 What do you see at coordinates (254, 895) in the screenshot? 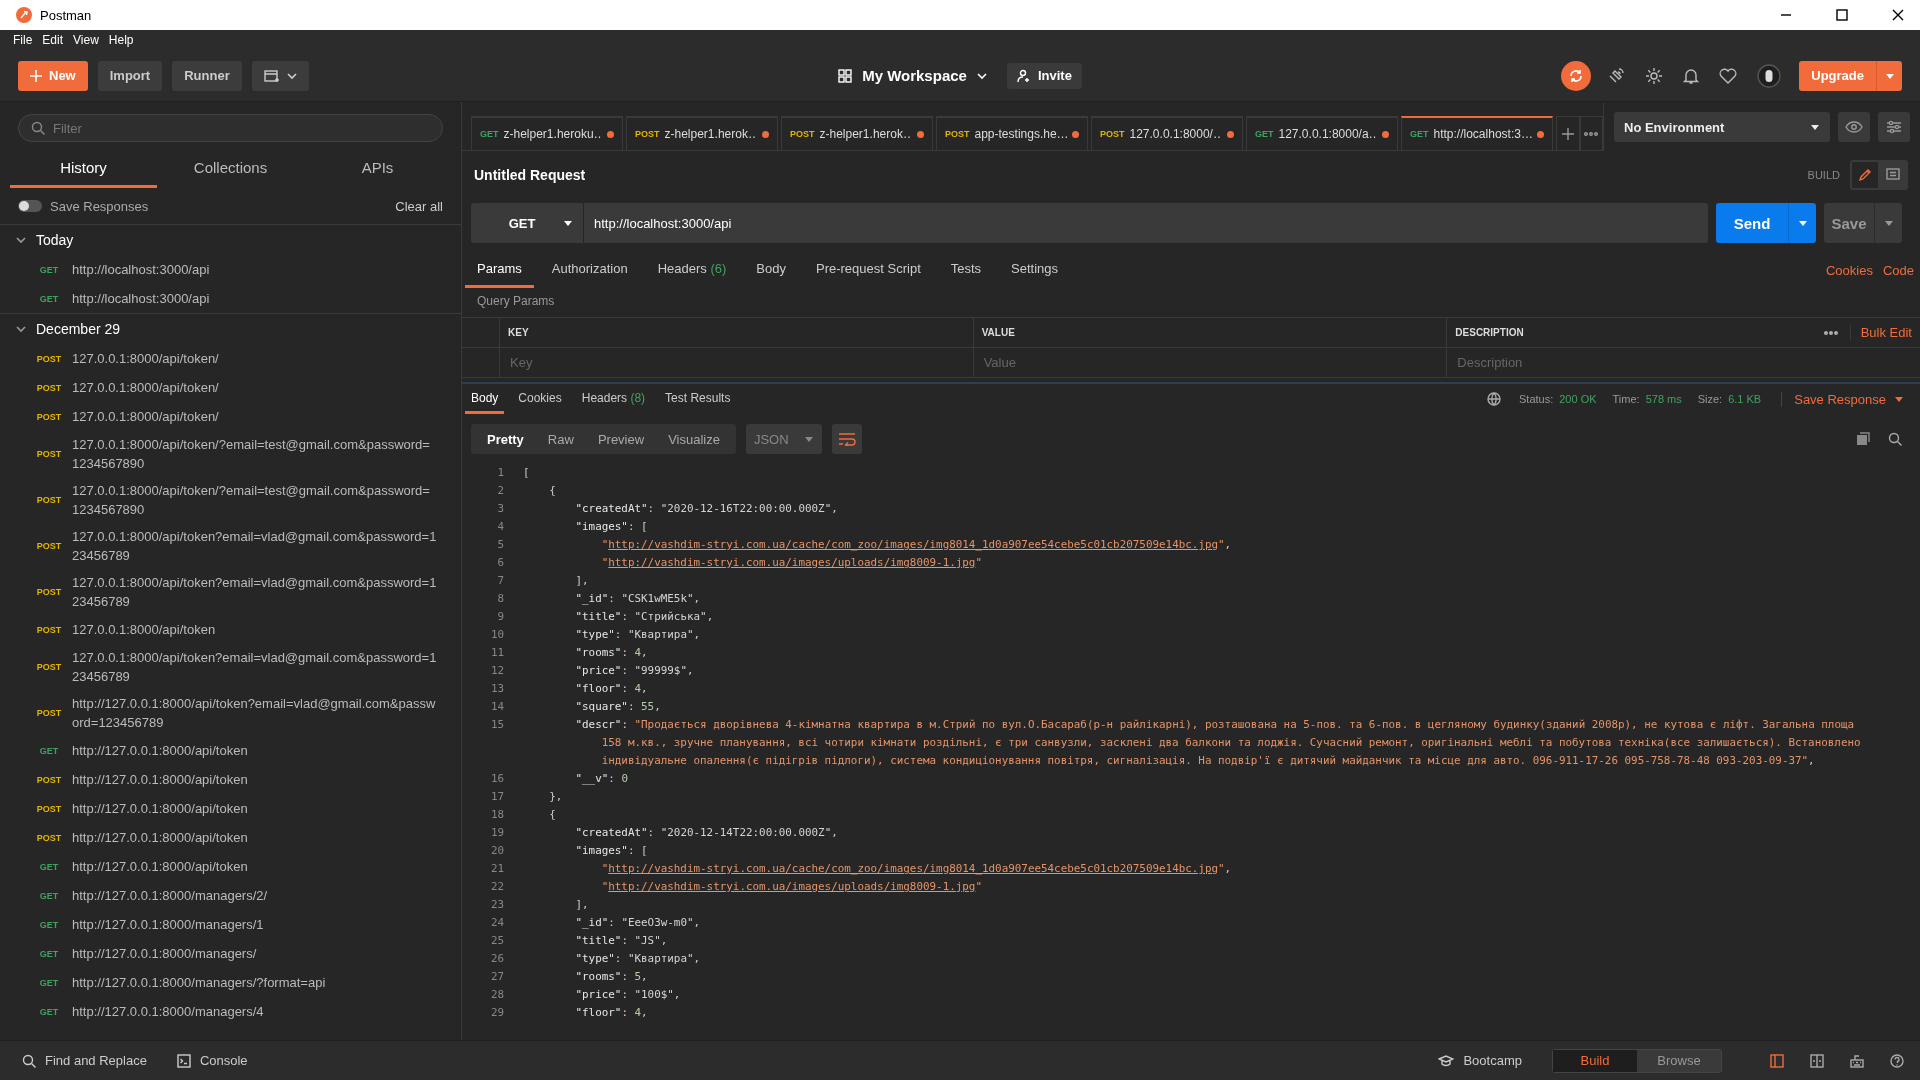
I see `history-url: http://127.0.0.1:8000/managers/2/` at bounding box center [254, 895].